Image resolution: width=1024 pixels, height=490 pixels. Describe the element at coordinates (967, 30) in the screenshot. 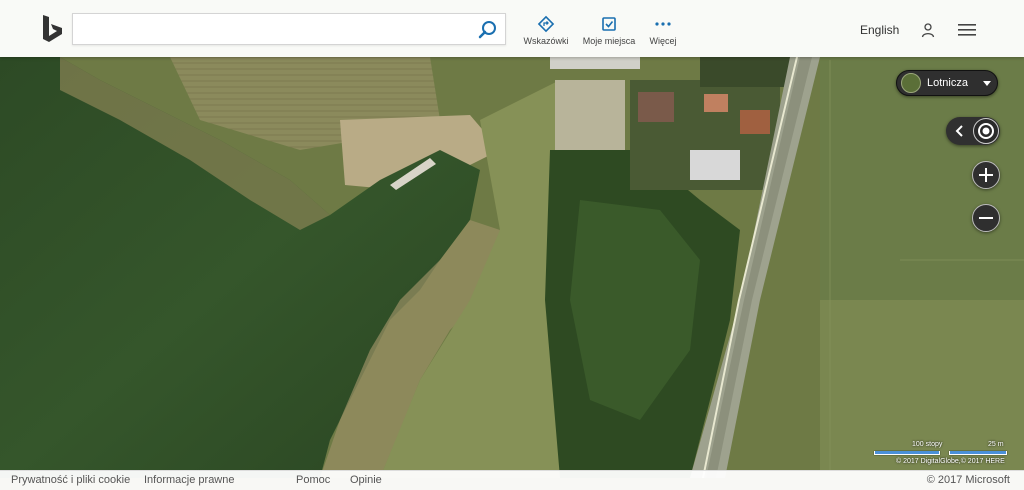

I see `hamburger-menu-icon` at that location.